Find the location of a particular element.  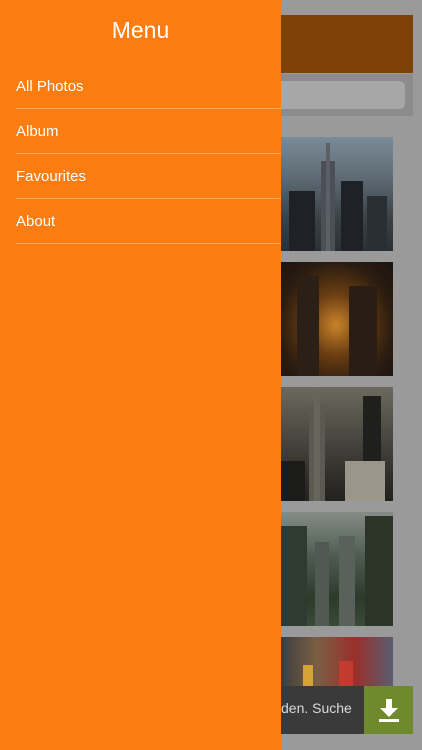

drawer-title: Menu is located at coordinates (140, 30).